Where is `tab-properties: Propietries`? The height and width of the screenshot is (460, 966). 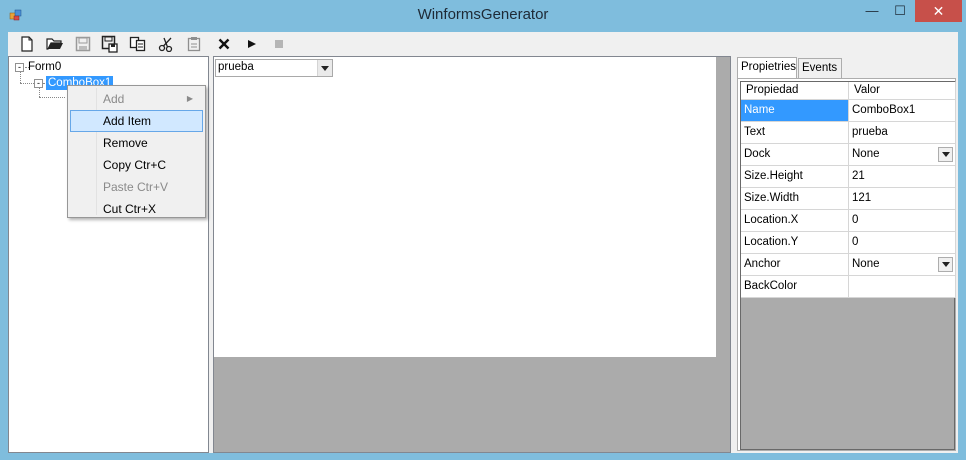 tab-properties: Propietries is located at coordinates (767, 67).